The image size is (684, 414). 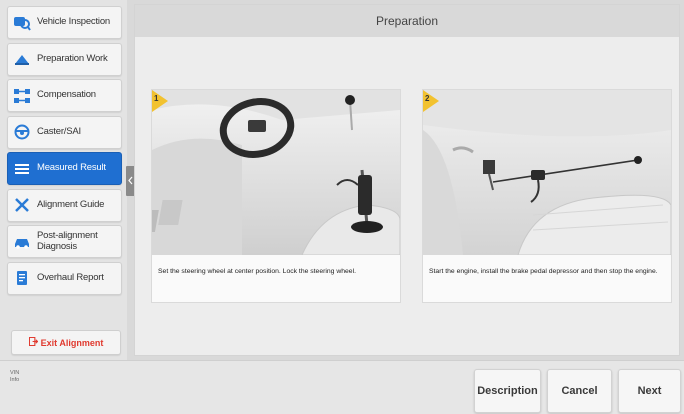 What do you see at coordinates (427, 98) in the screenshot?
I see `step-number: 2` at bounding box center [427, 98].